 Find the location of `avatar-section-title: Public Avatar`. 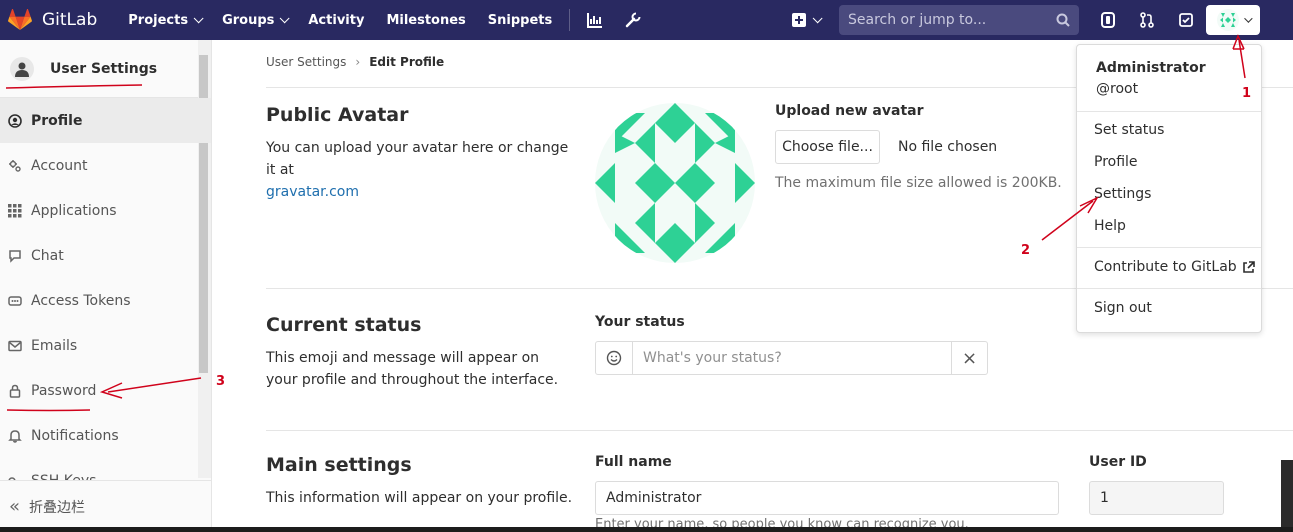

avatar-section-title: Public Avatar is located at coordinates (337, 115).